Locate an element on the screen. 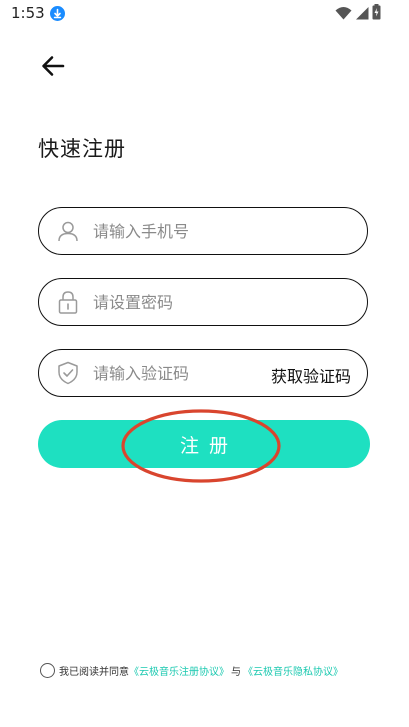 Image resolution: width=409 pixels, height=727 pixels. agreement-row: 我已阅读并同意 《云极音乐注册协议》 与 《云极音乐隐私协议》 is located at coordinates (191, 670).